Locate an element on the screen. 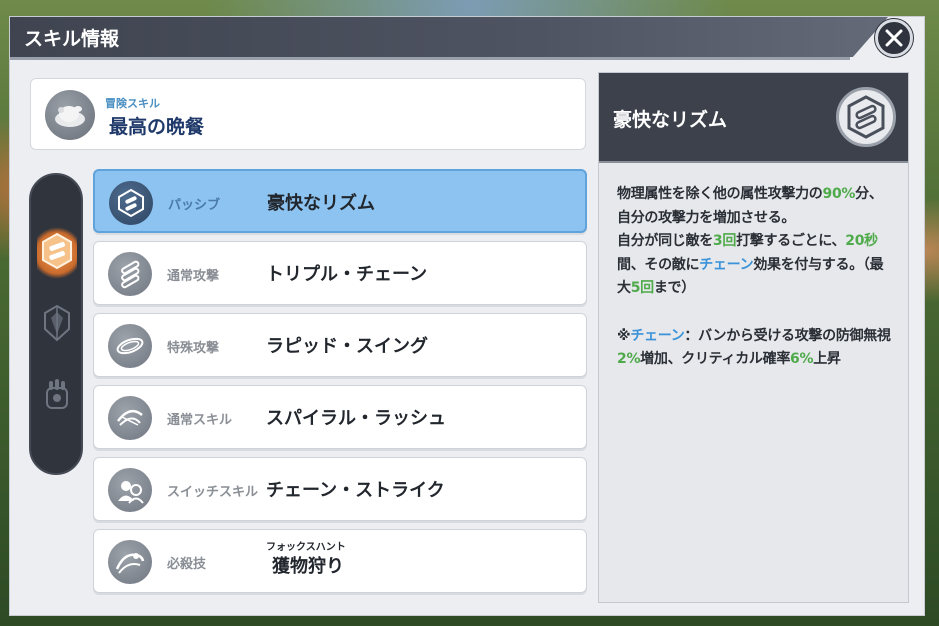 The image size is (939, 626). description-value: 5回 is located at coordinates (642, 288).